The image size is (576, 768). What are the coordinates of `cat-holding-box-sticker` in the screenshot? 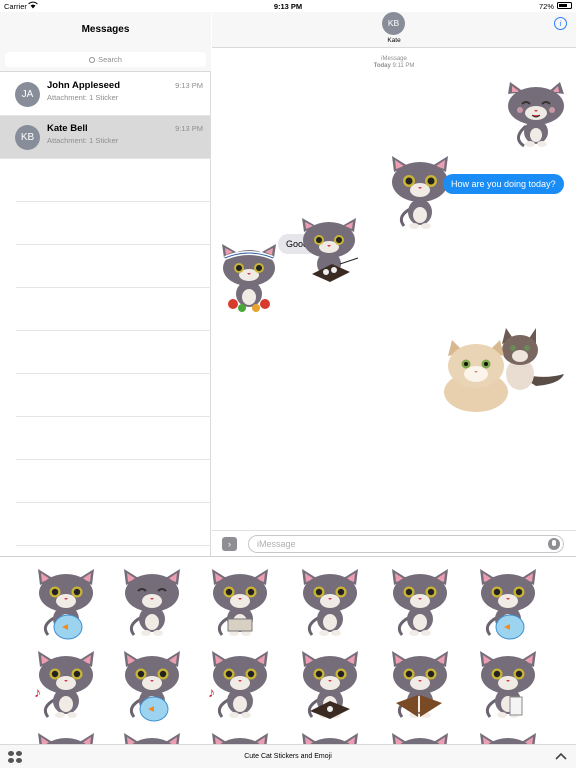 It's located at (241, 603).